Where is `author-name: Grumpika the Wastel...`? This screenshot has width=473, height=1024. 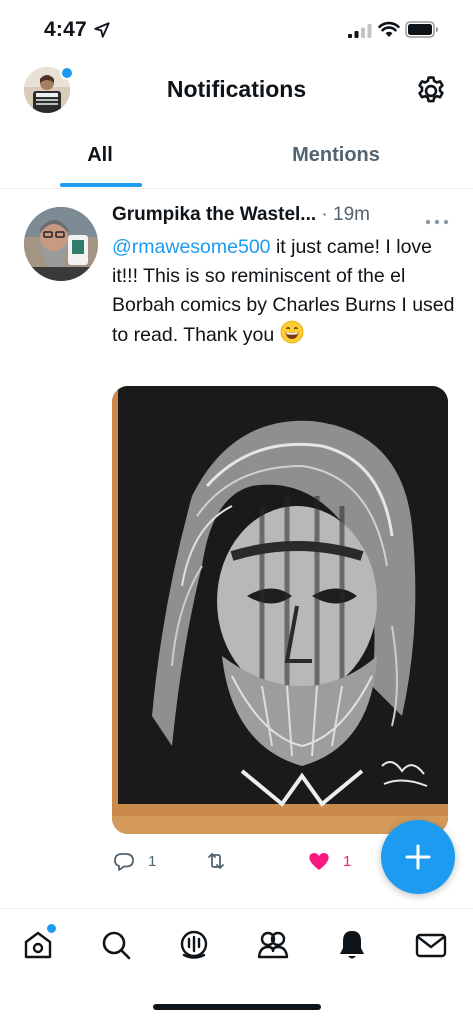 author-name: Grumpika the Wastel... is located at coordinates (214, 214).